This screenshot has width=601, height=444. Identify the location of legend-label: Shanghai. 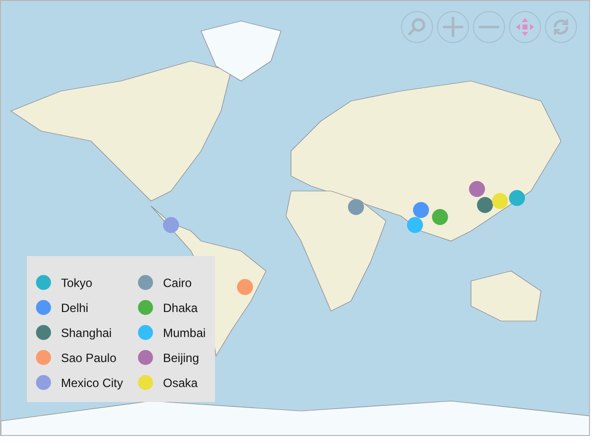
(86, 333).